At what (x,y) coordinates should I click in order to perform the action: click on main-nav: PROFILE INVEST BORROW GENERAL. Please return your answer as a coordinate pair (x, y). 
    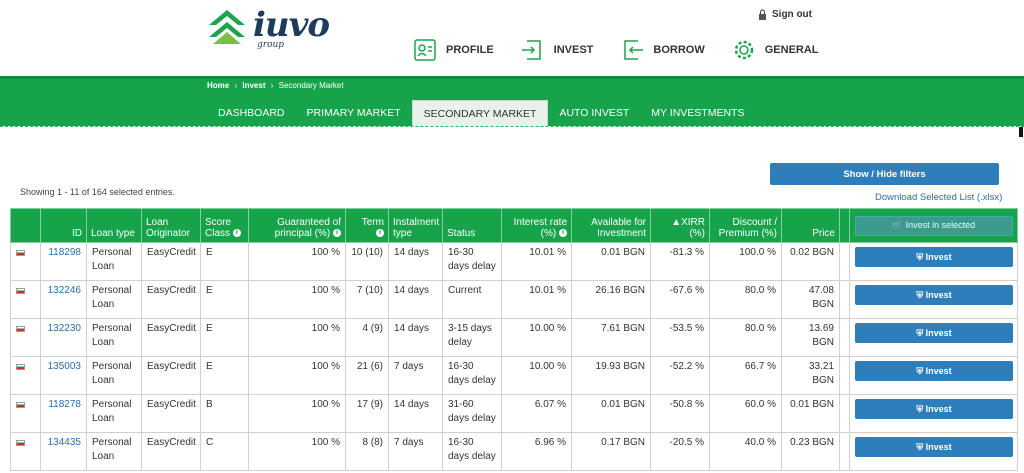
    Looking at the image, I should click on (628, 50).